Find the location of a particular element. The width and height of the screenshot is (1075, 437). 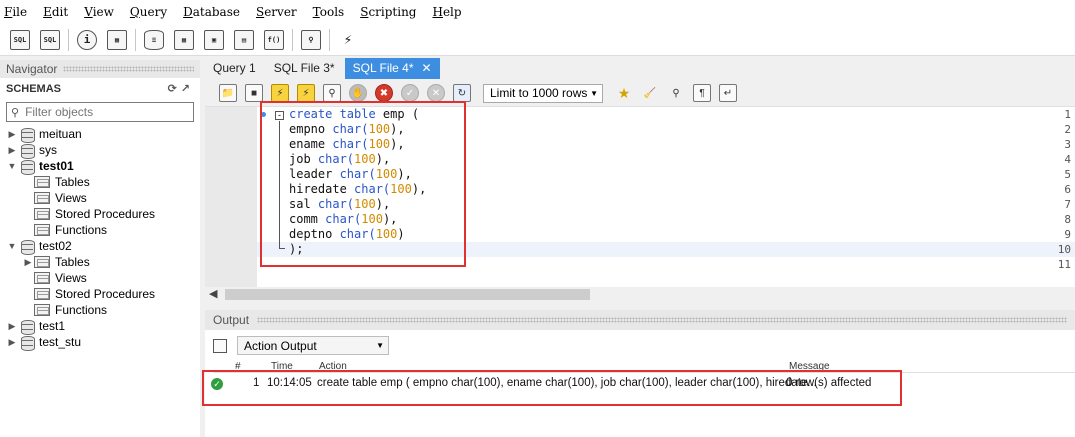

filter-objects-input is located at coordinates (103, 112).